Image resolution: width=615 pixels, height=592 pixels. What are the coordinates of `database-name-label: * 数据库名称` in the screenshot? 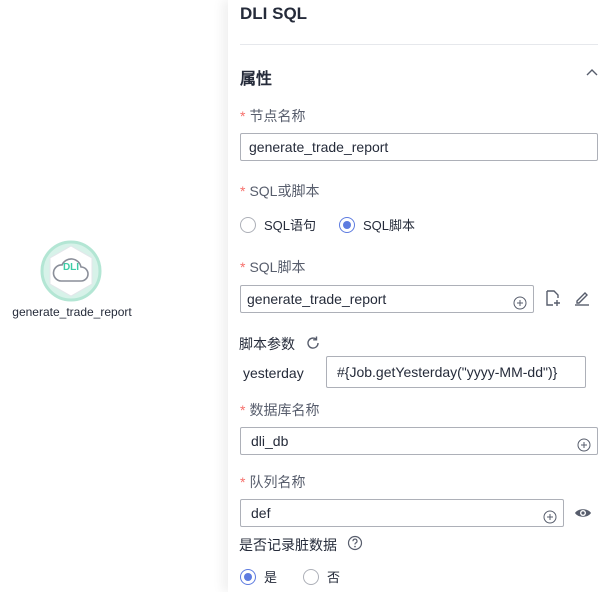 It's located at (279, 410).